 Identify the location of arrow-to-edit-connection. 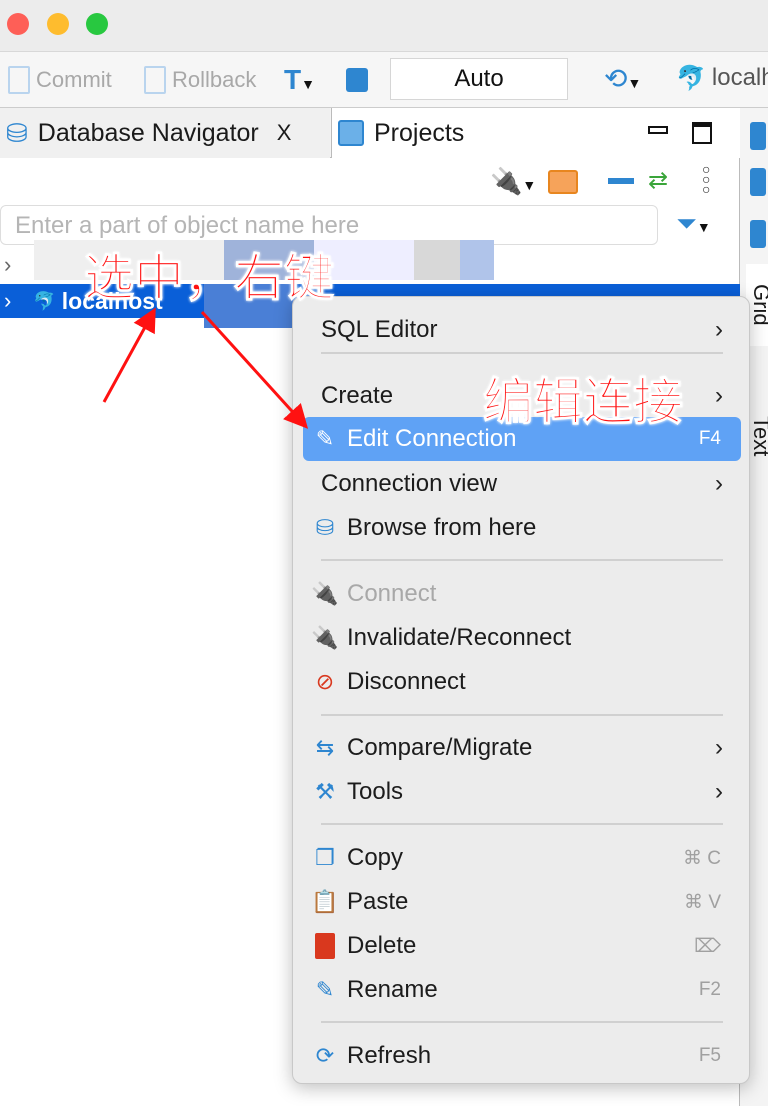
(254, 369).